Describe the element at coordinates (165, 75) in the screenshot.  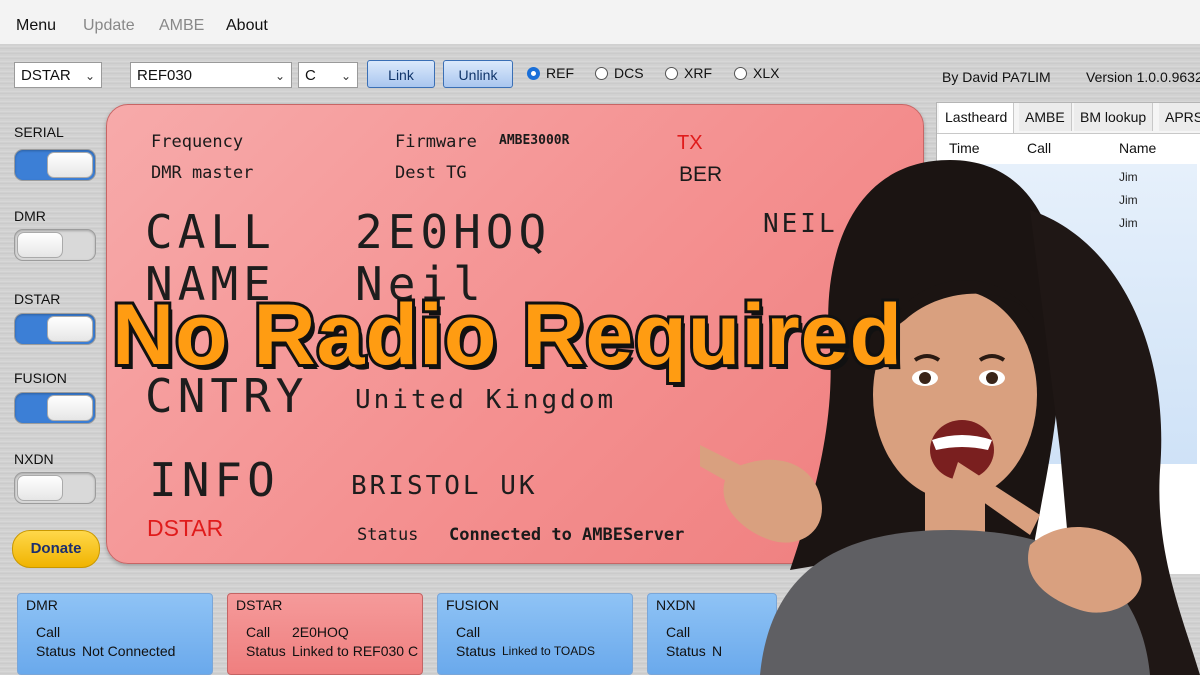
I see `reflector-select-value: REF030` at that location.